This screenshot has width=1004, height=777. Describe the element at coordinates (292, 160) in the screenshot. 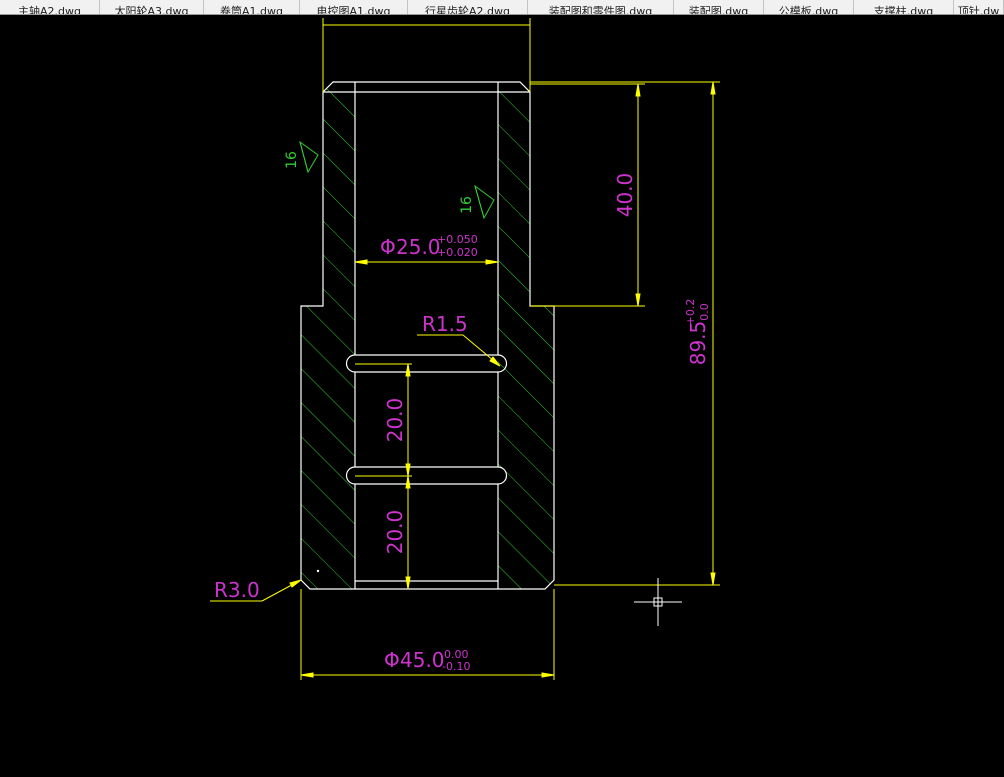

I see `roughness-label-outer: 16` at that location.